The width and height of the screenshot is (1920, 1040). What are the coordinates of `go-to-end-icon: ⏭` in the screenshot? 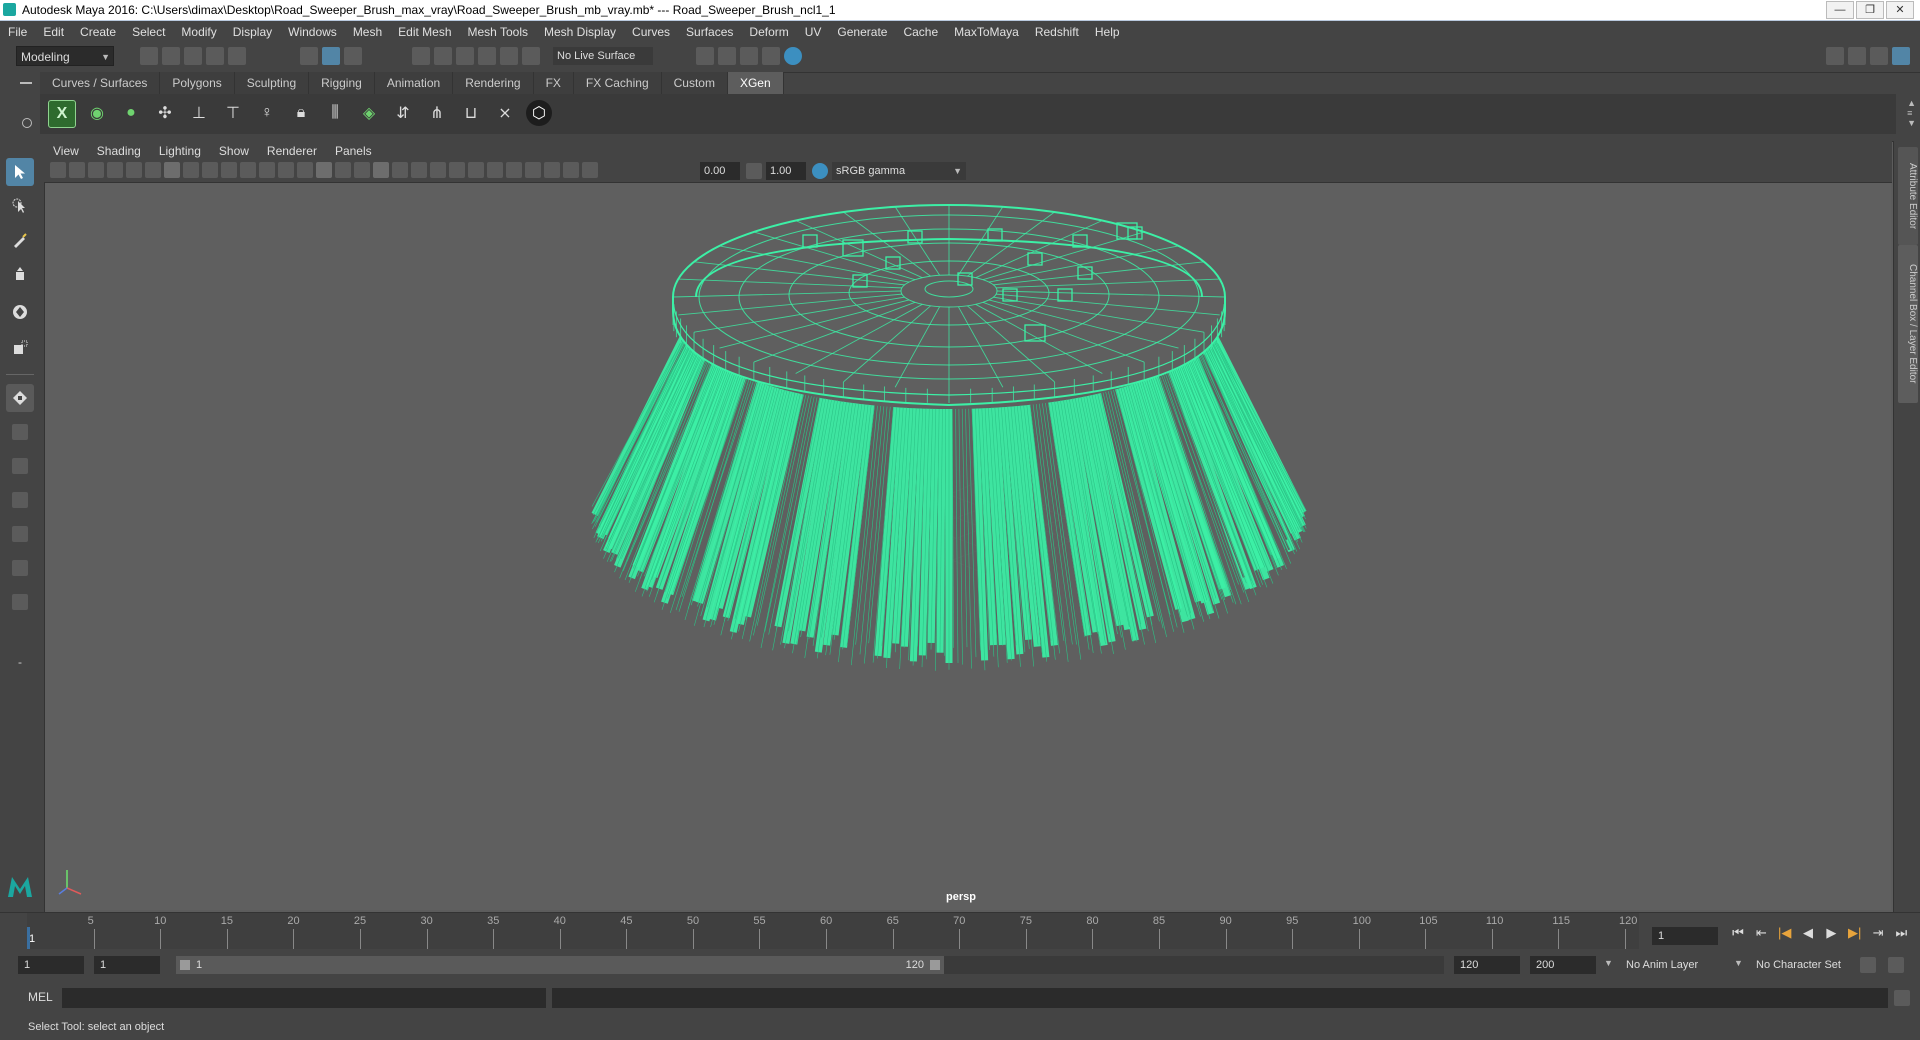 It's located at (1901, 933).